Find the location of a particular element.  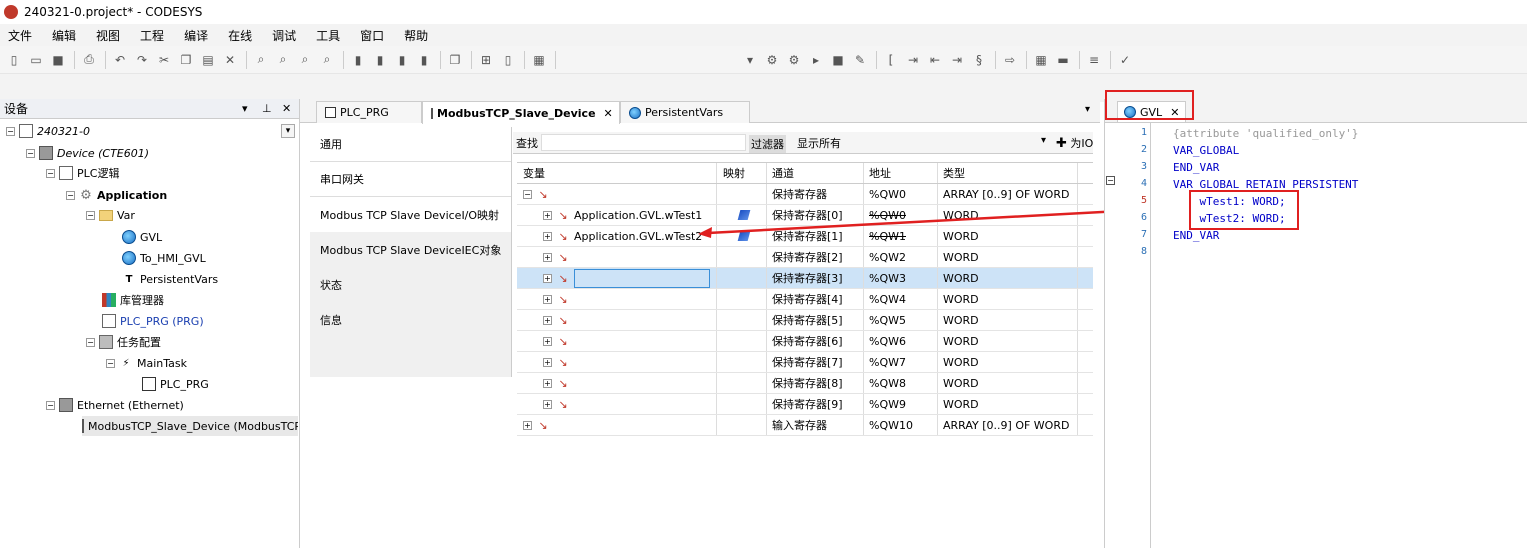

tab-persistent-vars: PersistentVars is located at coordinates (685, 112).